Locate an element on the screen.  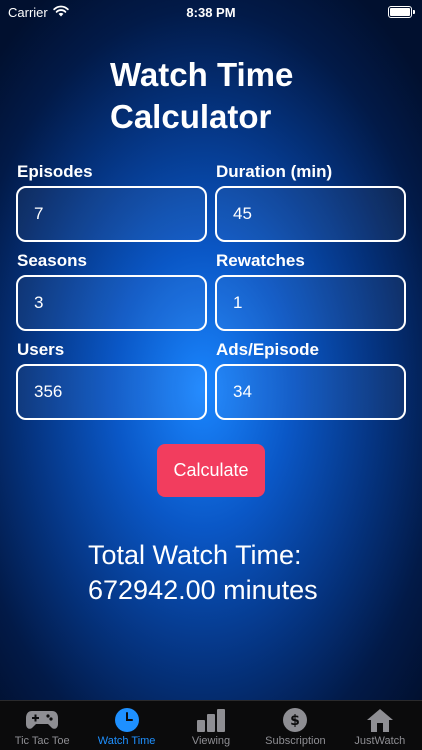
title-line-1: Watch Time is located at coordinates (202, 74).